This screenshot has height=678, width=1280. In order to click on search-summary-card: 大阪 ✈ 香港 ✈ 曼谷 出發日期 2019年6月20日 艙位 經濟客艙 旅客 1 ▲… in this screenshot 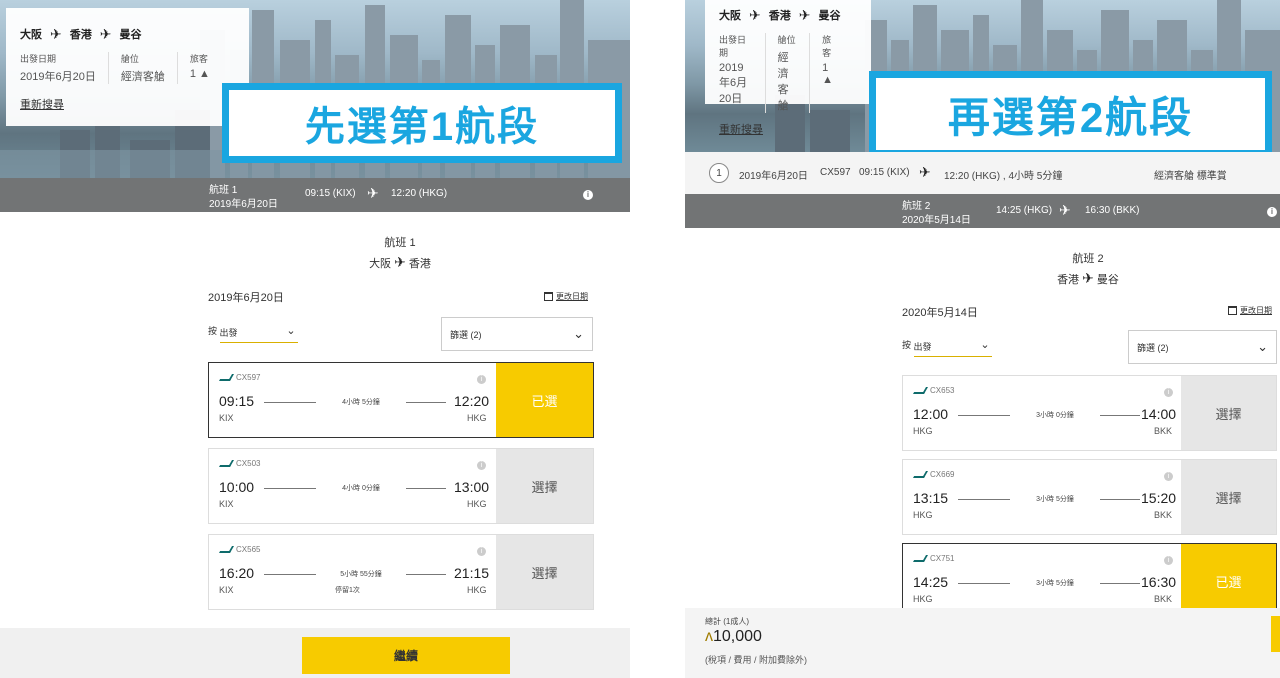, I will do `click(127, 67)`.